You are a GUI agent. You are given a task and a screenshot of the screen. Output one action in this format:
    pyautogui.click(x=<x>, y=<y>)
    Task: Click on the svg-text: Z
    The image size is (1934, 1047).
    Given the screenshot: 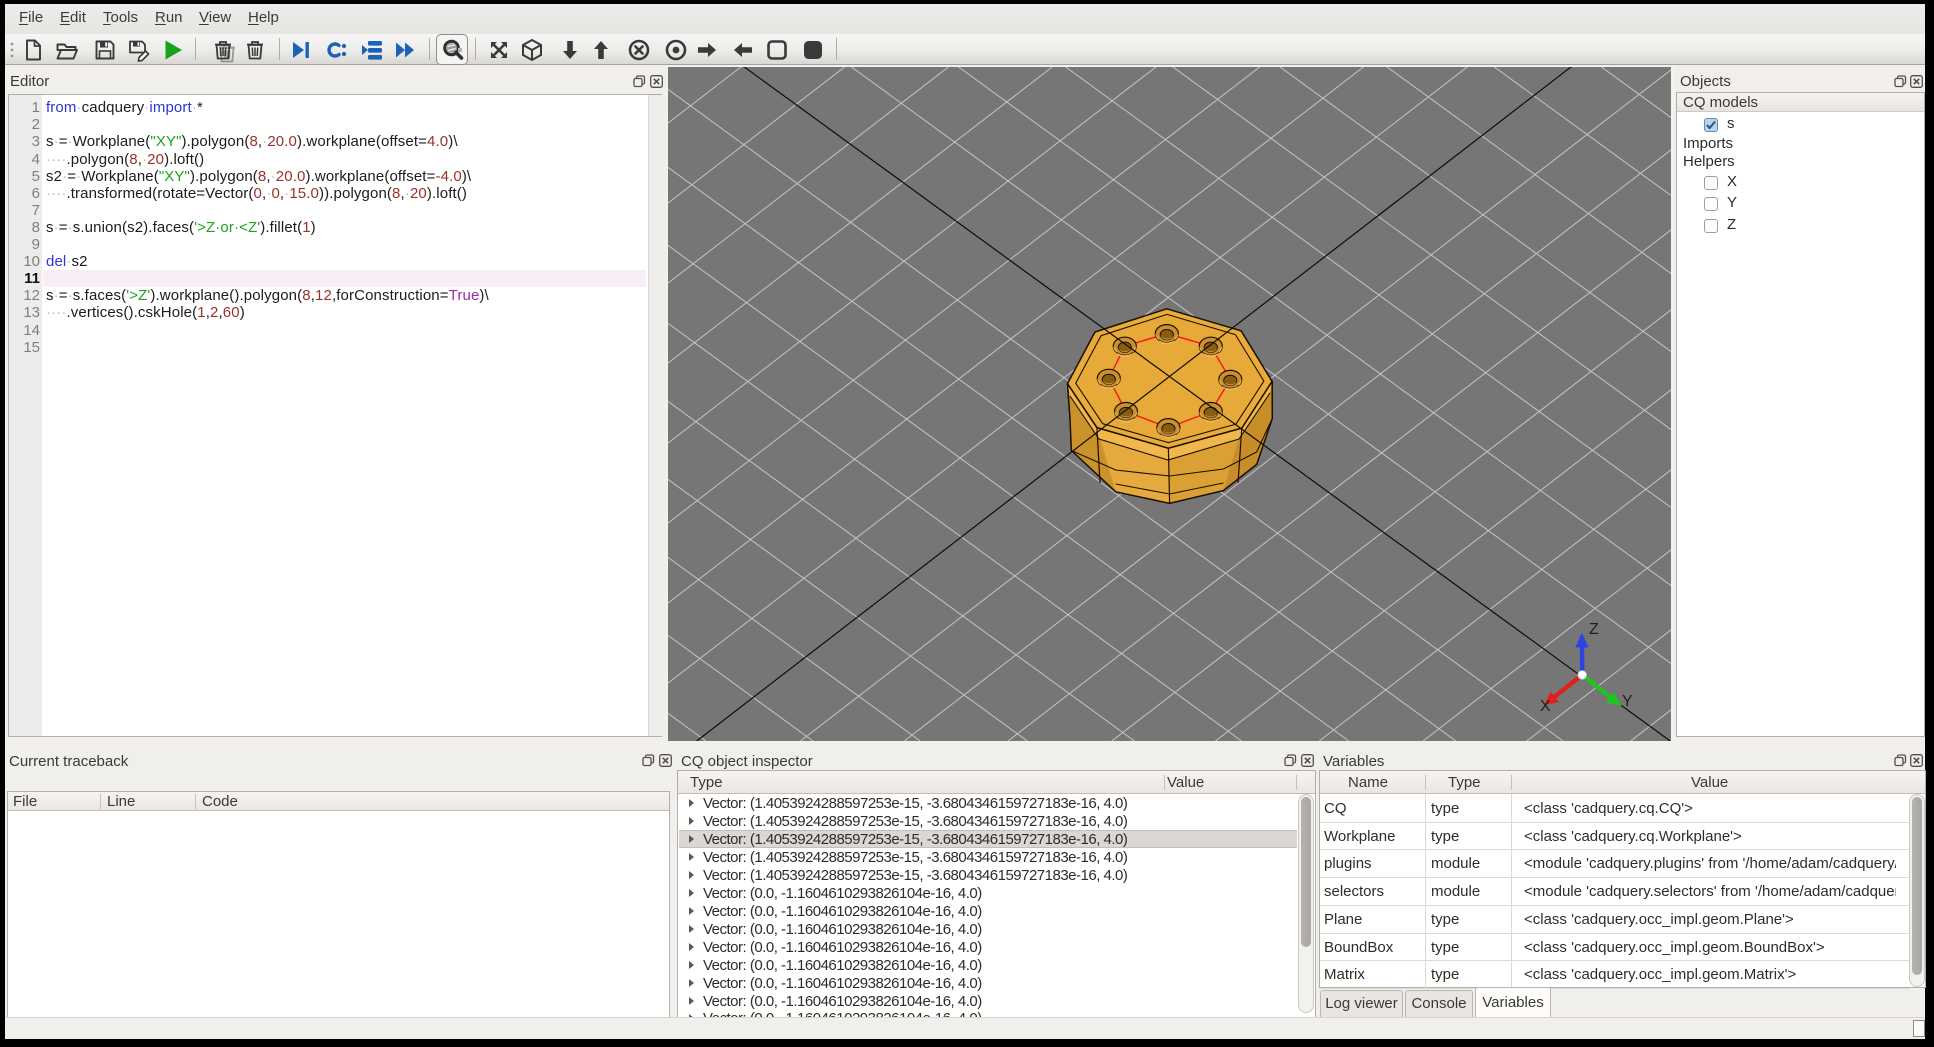 What is the action you would take?
    pyautogui.click(x=1594, y=629)
    